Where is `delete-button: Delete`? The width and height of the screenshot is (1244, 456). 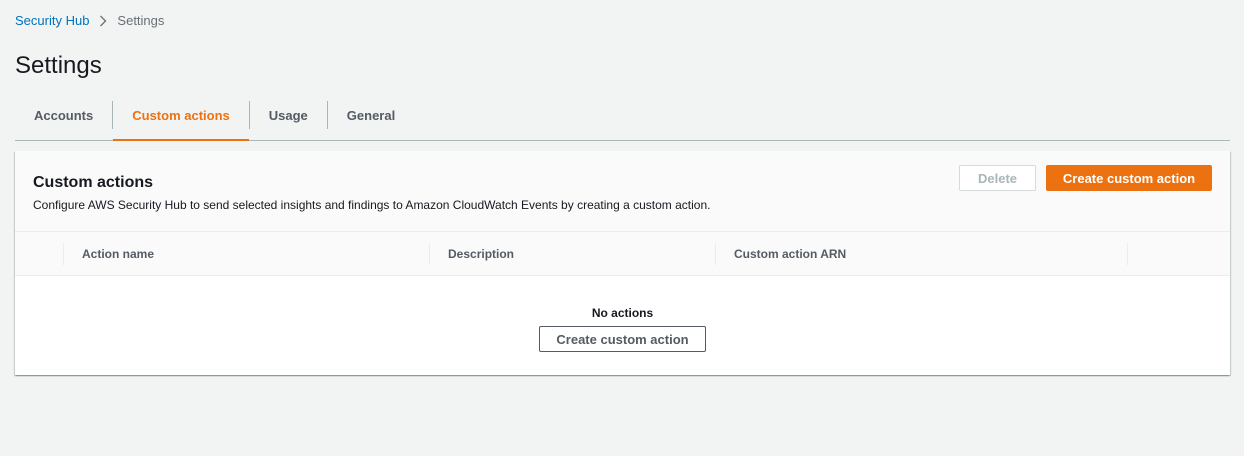 delete-button: Delete is located at coordinates (997, 178).